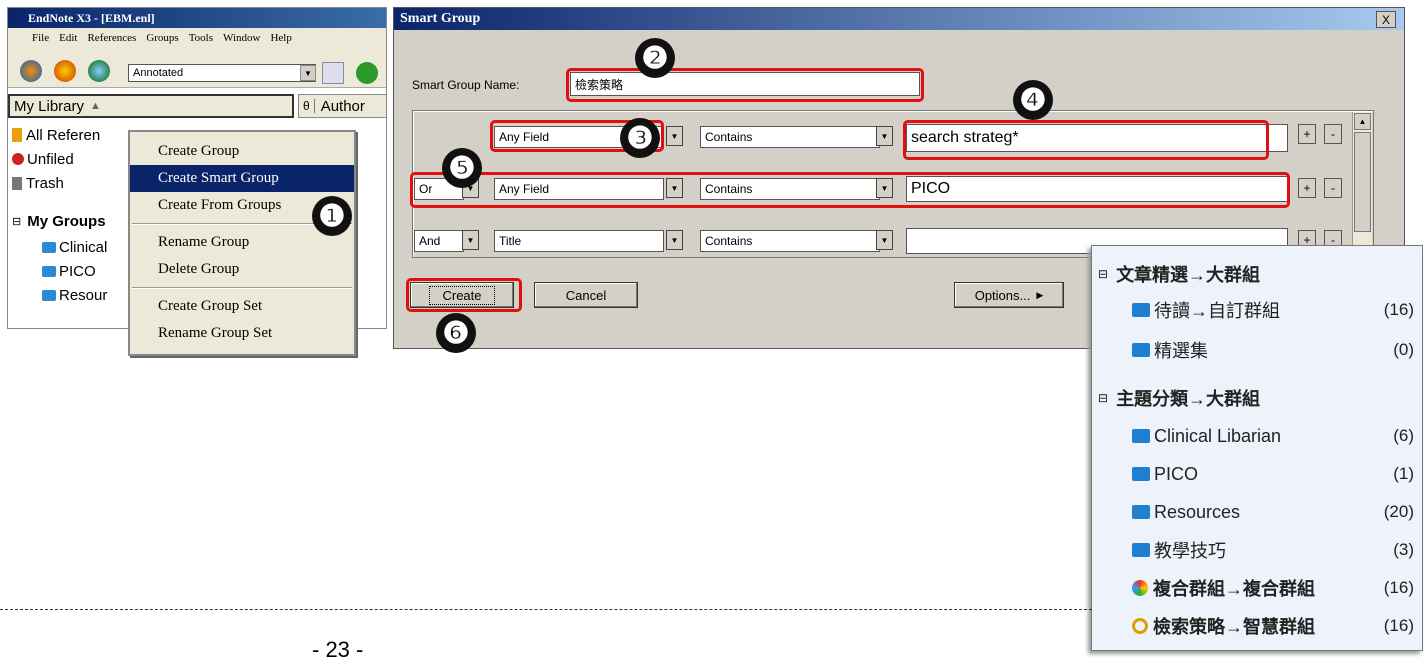 The image size is (1424, 663). I want to click on menu-references: References, so click(111, 38).